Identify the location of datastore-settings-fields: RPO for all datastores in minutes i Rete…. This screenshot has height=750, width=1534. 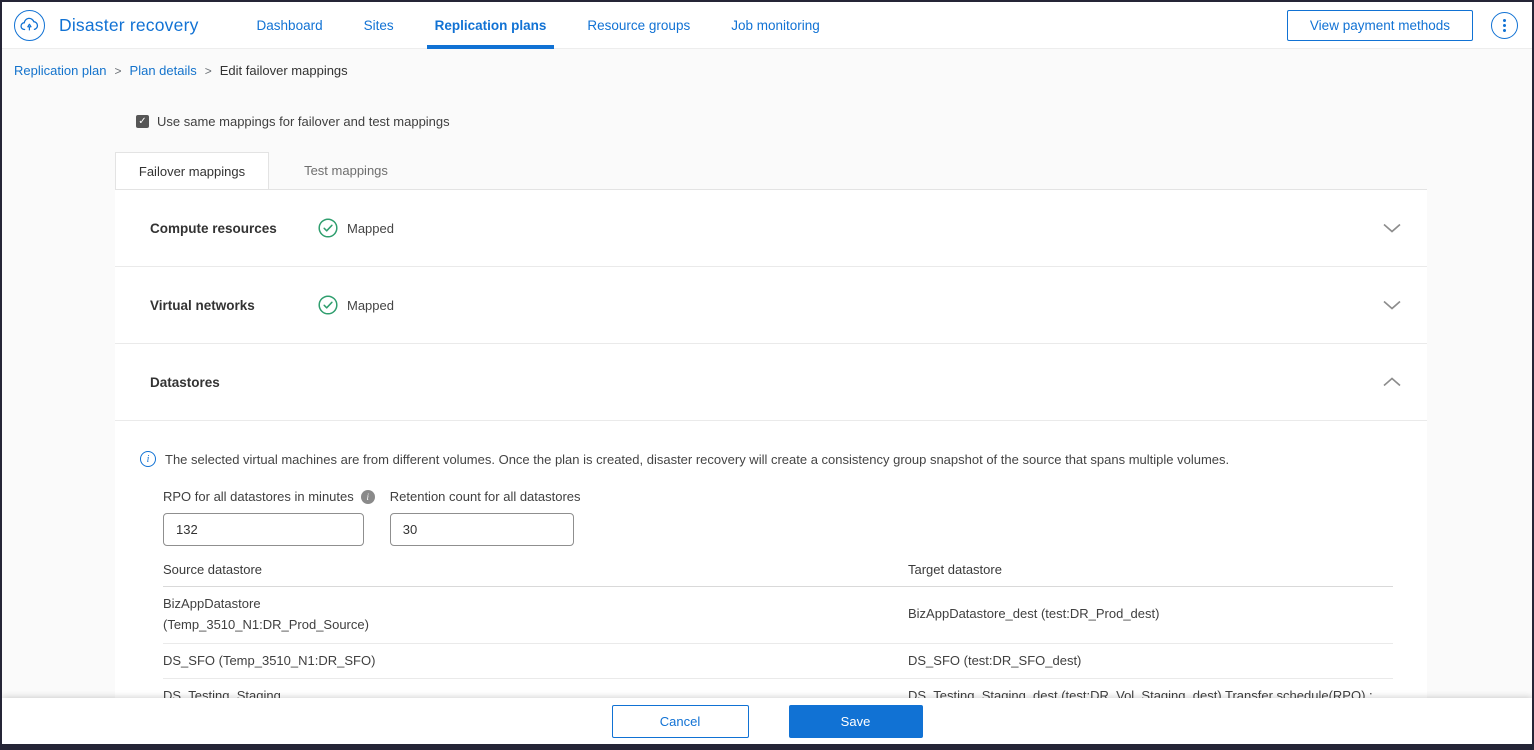
(781, 517).